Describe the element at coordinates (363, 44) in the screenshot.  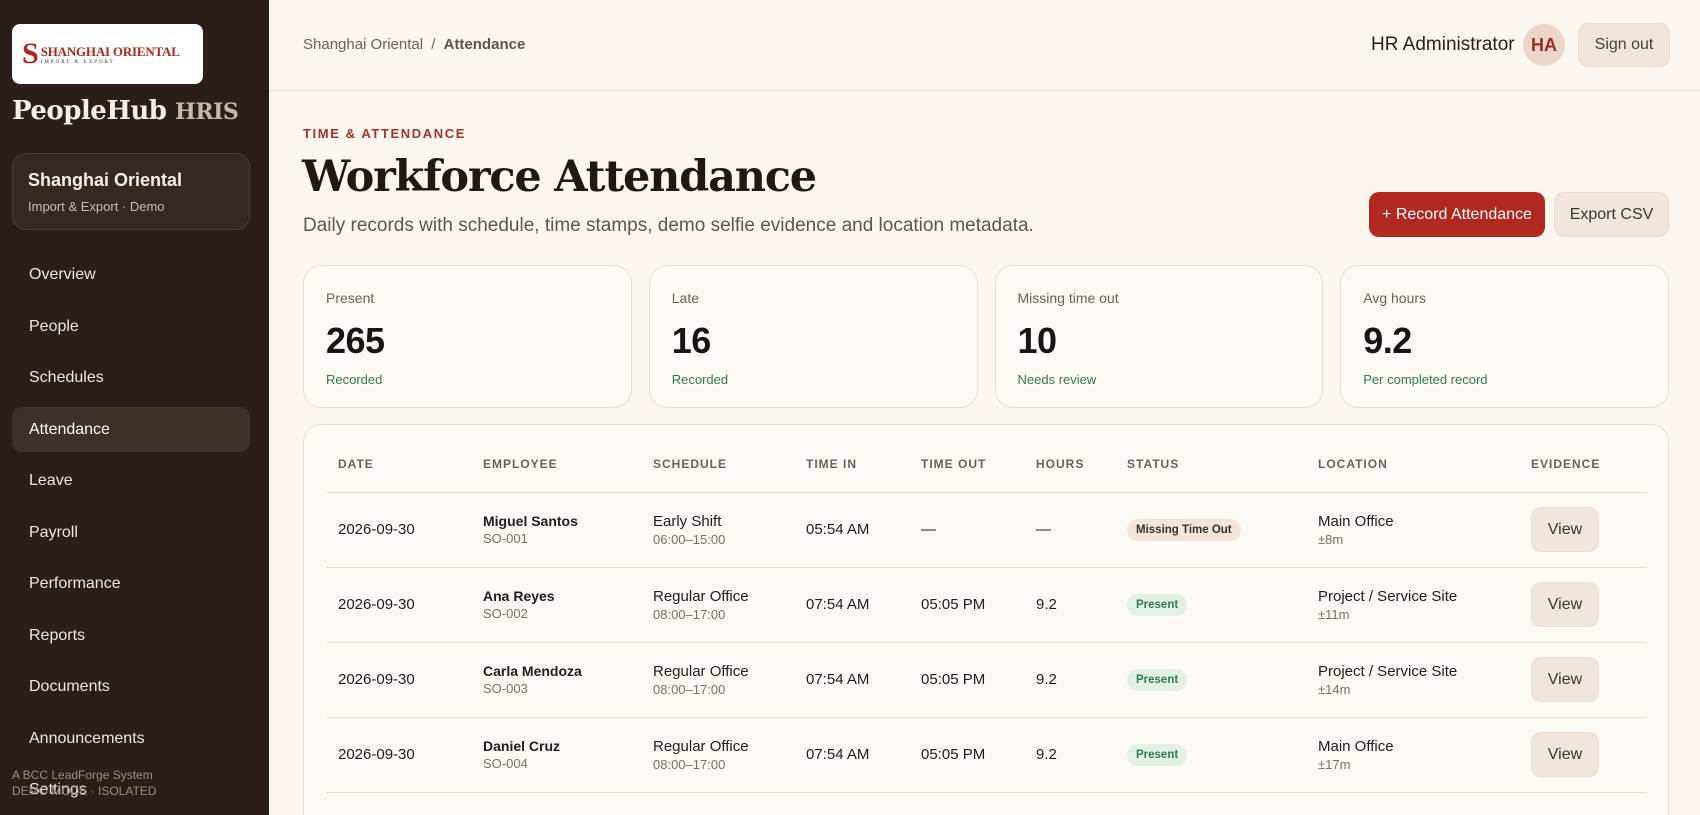
I see `breadcrumb-root: Shanghai Oriental` at that location.